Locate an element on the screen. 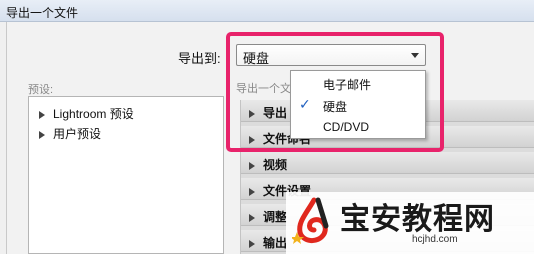 The image size is (534, 254). tree-item-lightroom-presets: Lightroom 预设 is located at coordinates (86, 113).